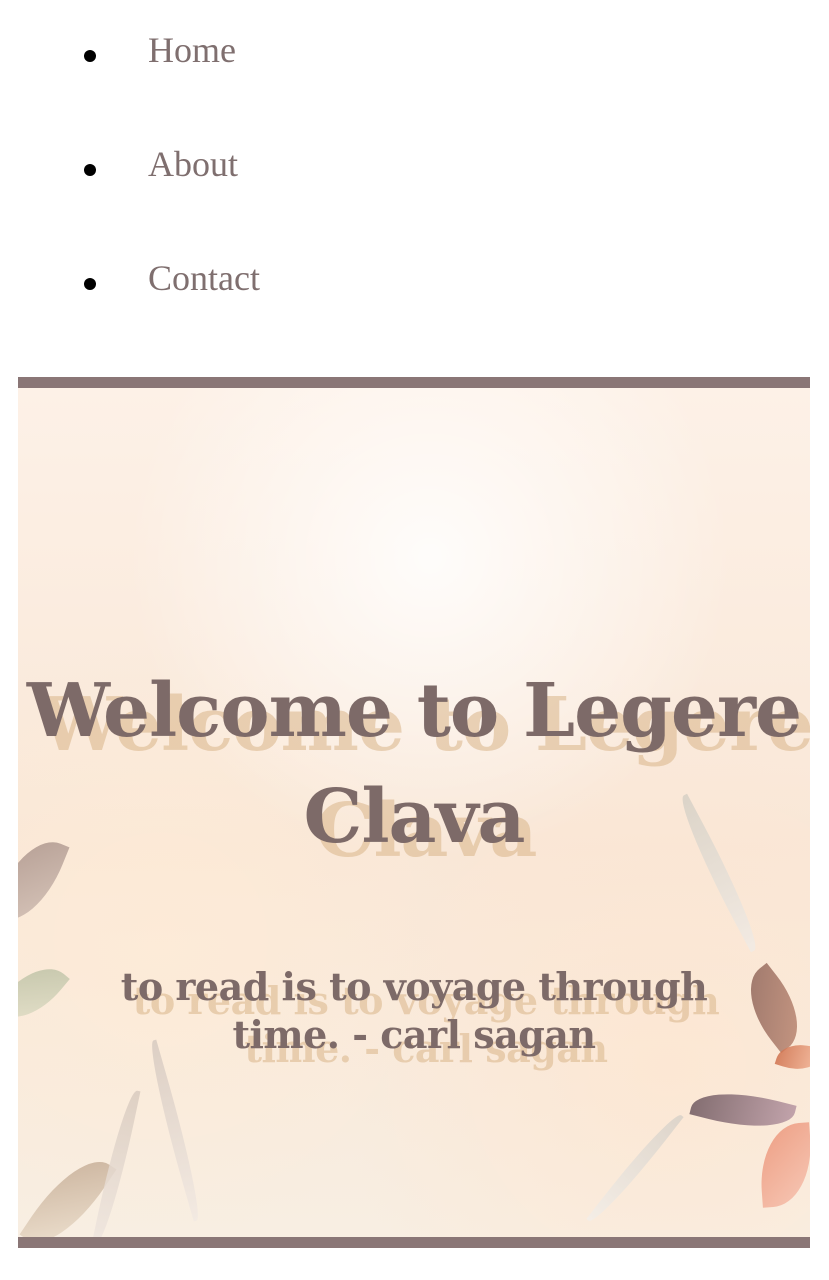 Image resolution: width=829 pixels, height=1280 pixels. I want to click on nav-item-contact: Contact, so click(414, 283).